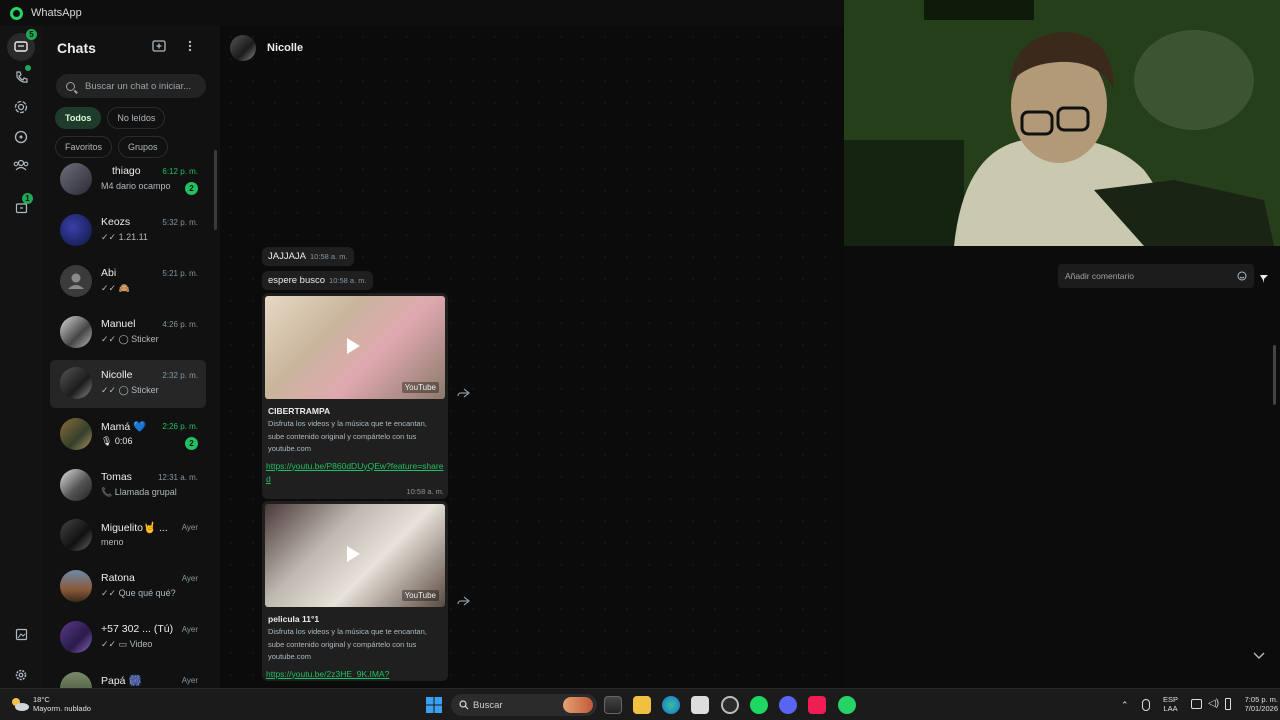 The width and height of the screenshot is (1280, 720). I want to click on contact-avatar, so click(243, 48).